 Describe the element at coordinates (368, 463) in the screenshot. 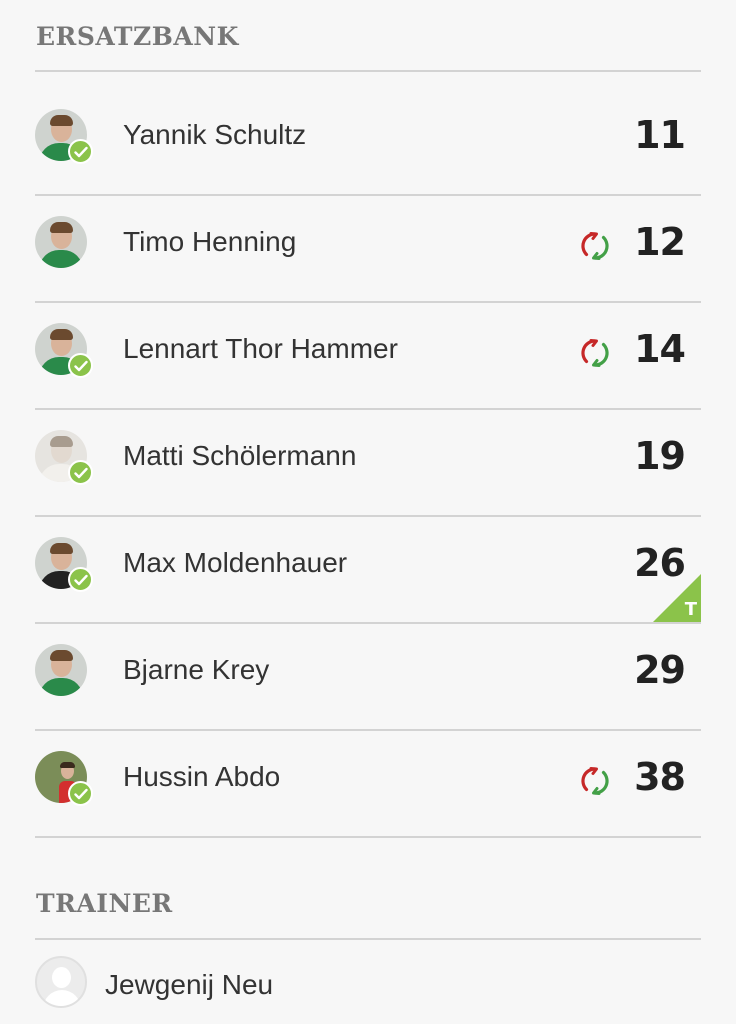

I see `player-row: Matti Schölermann 19` at that location.